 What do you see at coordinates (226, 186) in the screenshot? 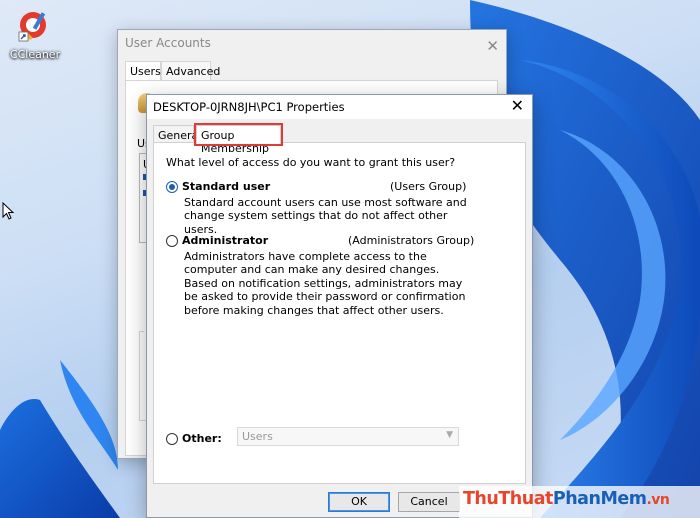
I see `standard-user-label: Standard user` at bounding box center [226, 186].